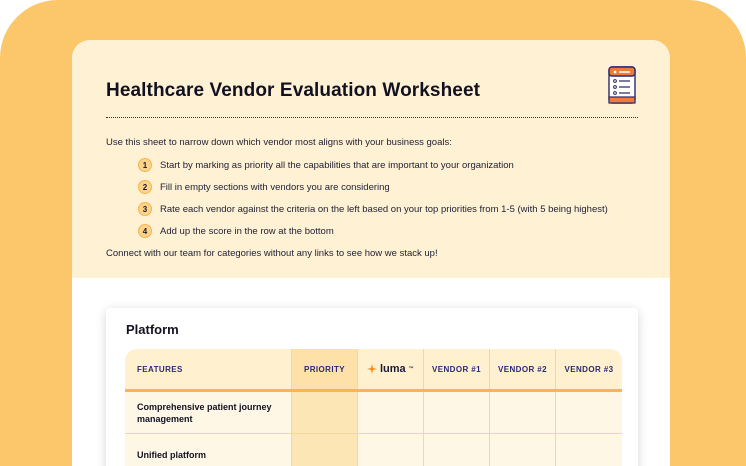 Image resolution: width=746 pixels, height=466 pixels. Describe the element at coordinates (208, 369) in the screenshot. I see `column-header-features: FEATURES` at that location.